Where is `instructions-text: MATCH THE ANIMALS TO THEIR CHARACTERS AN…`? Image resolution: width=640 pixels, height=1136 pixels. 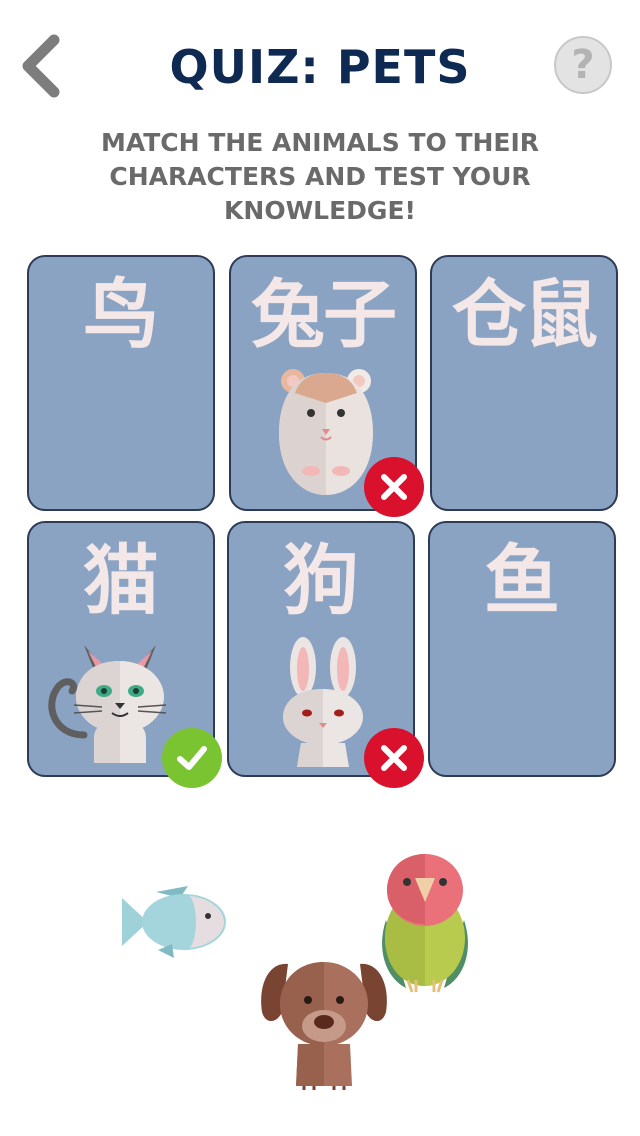 instructions-text: MATCH THE ANIMALS TO THEIR CHARACTERS AN… is located at coordinates (320, 176).